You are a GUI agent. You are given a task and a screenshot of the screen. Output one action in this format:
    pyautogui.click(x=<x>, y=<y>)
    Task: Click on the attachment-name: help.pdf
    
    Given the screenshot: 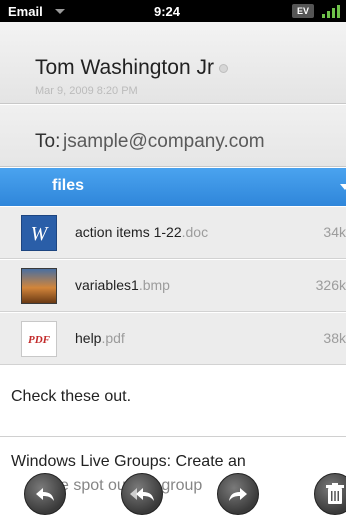 What is the action you would take?
    pyautogui.click(x=100, y=338)
    